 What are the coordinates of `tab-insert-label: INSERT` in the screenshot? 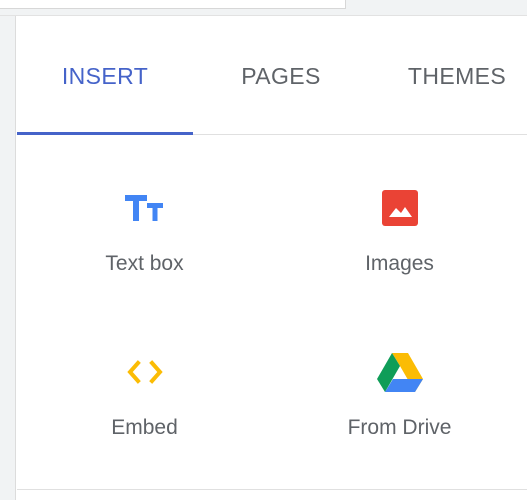 It's located at (105, 75).